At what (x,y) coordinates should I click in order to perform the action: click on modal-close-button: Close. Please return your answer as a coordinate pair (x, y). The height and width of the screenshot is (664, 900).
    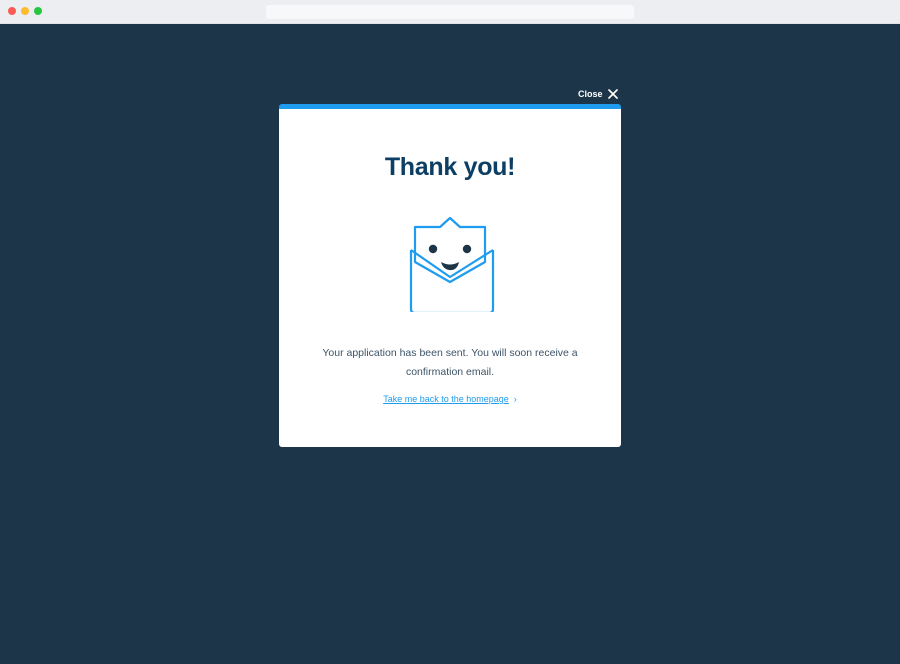
    Looking at the image, I should click on (598, 94).